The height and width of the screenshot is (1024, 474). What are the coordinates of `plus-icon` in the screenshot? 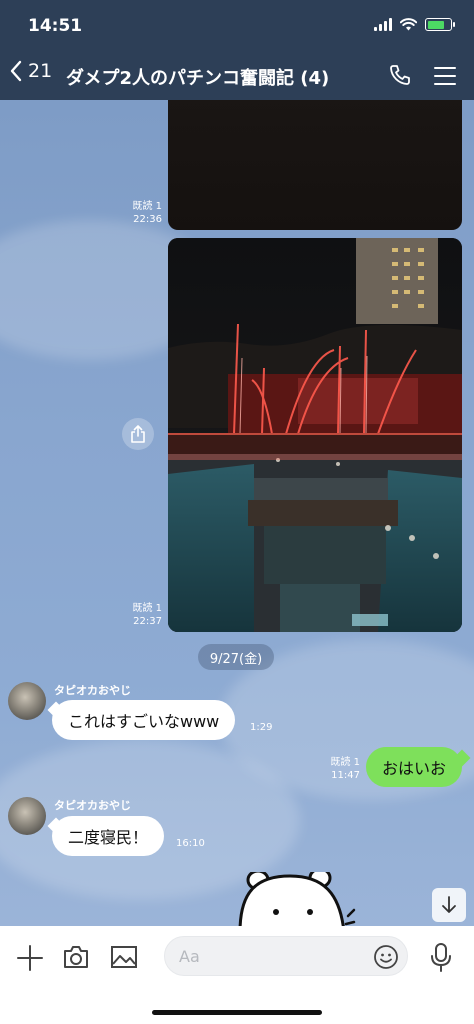 It's located at (30, 958).